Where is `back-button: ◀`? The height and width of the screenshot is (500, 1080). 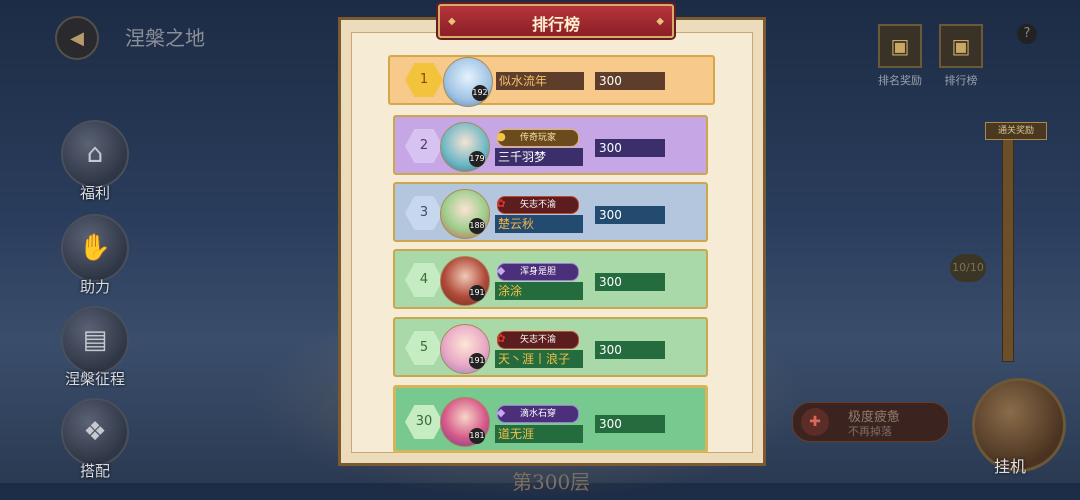
back-button: ◀ is located at coordinates (77, 38).